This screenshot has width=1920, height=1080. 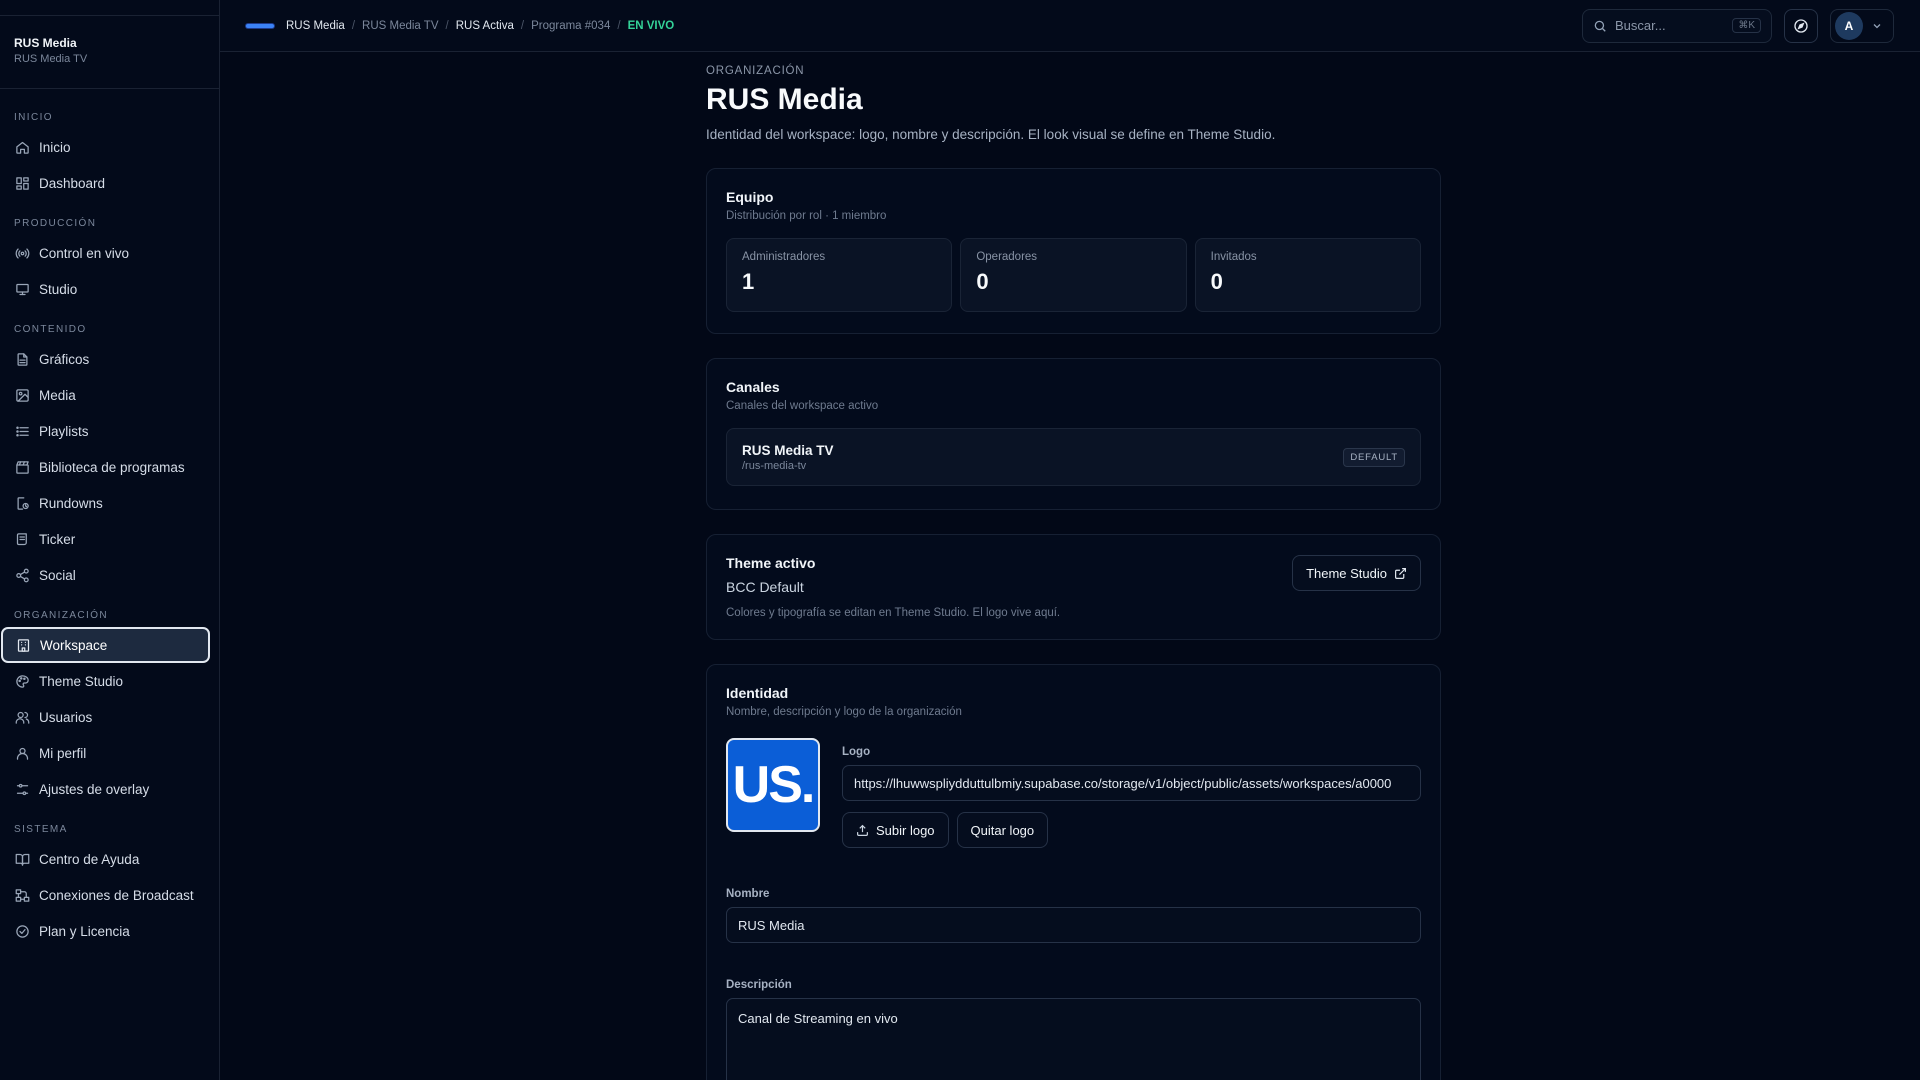 What do you see at coordinates (55, 223) in the screenshot?
I see `nav-section-heading: PRODUCCIÓN` at bounding box center [55, 223].